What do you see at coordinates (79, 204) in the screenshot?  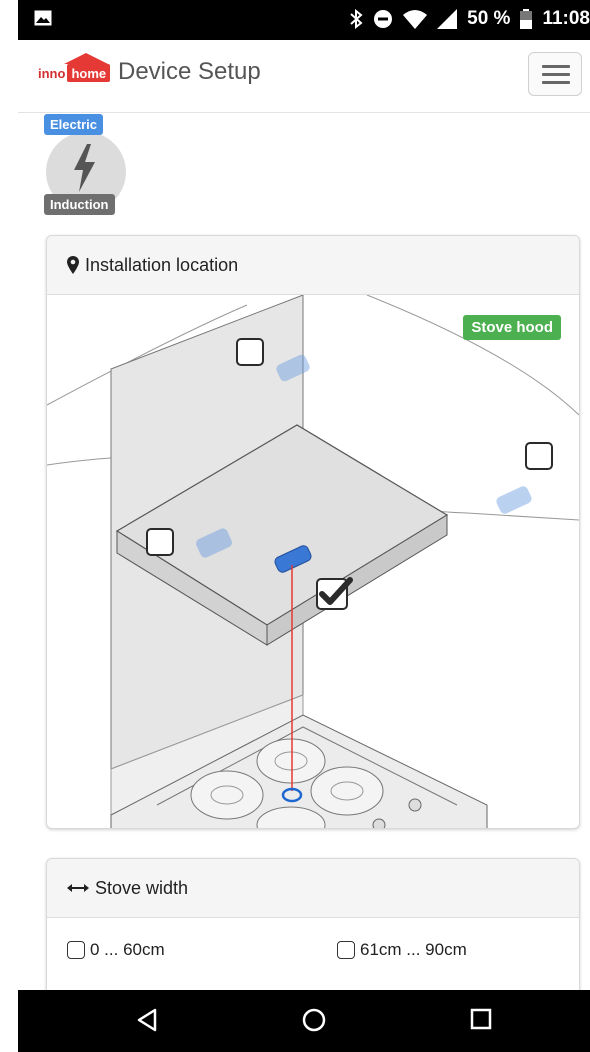 I see `induction-tag: Induction` at bounding box center [79, 204].